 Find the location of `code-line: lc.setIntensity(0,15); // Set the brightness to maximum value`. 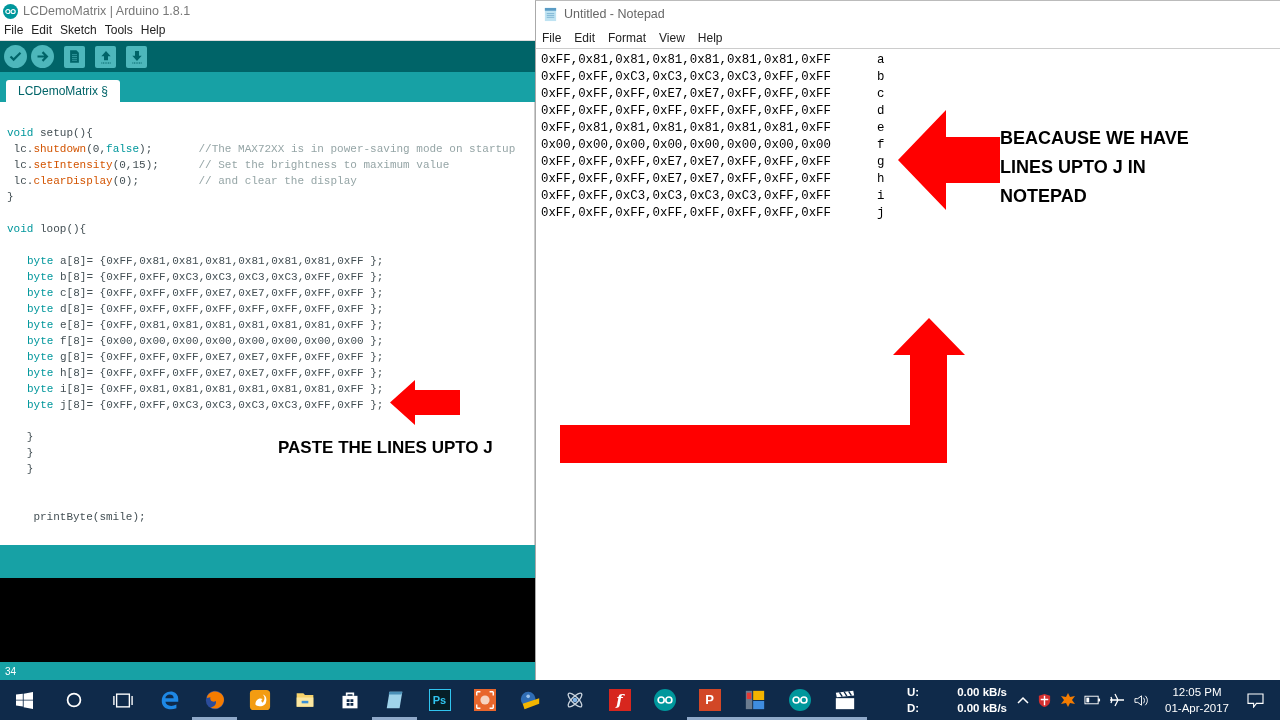

code-line: lc.setIntensity(0,15); // Set the brightness to maximum value is located at coordinates (231, 165).